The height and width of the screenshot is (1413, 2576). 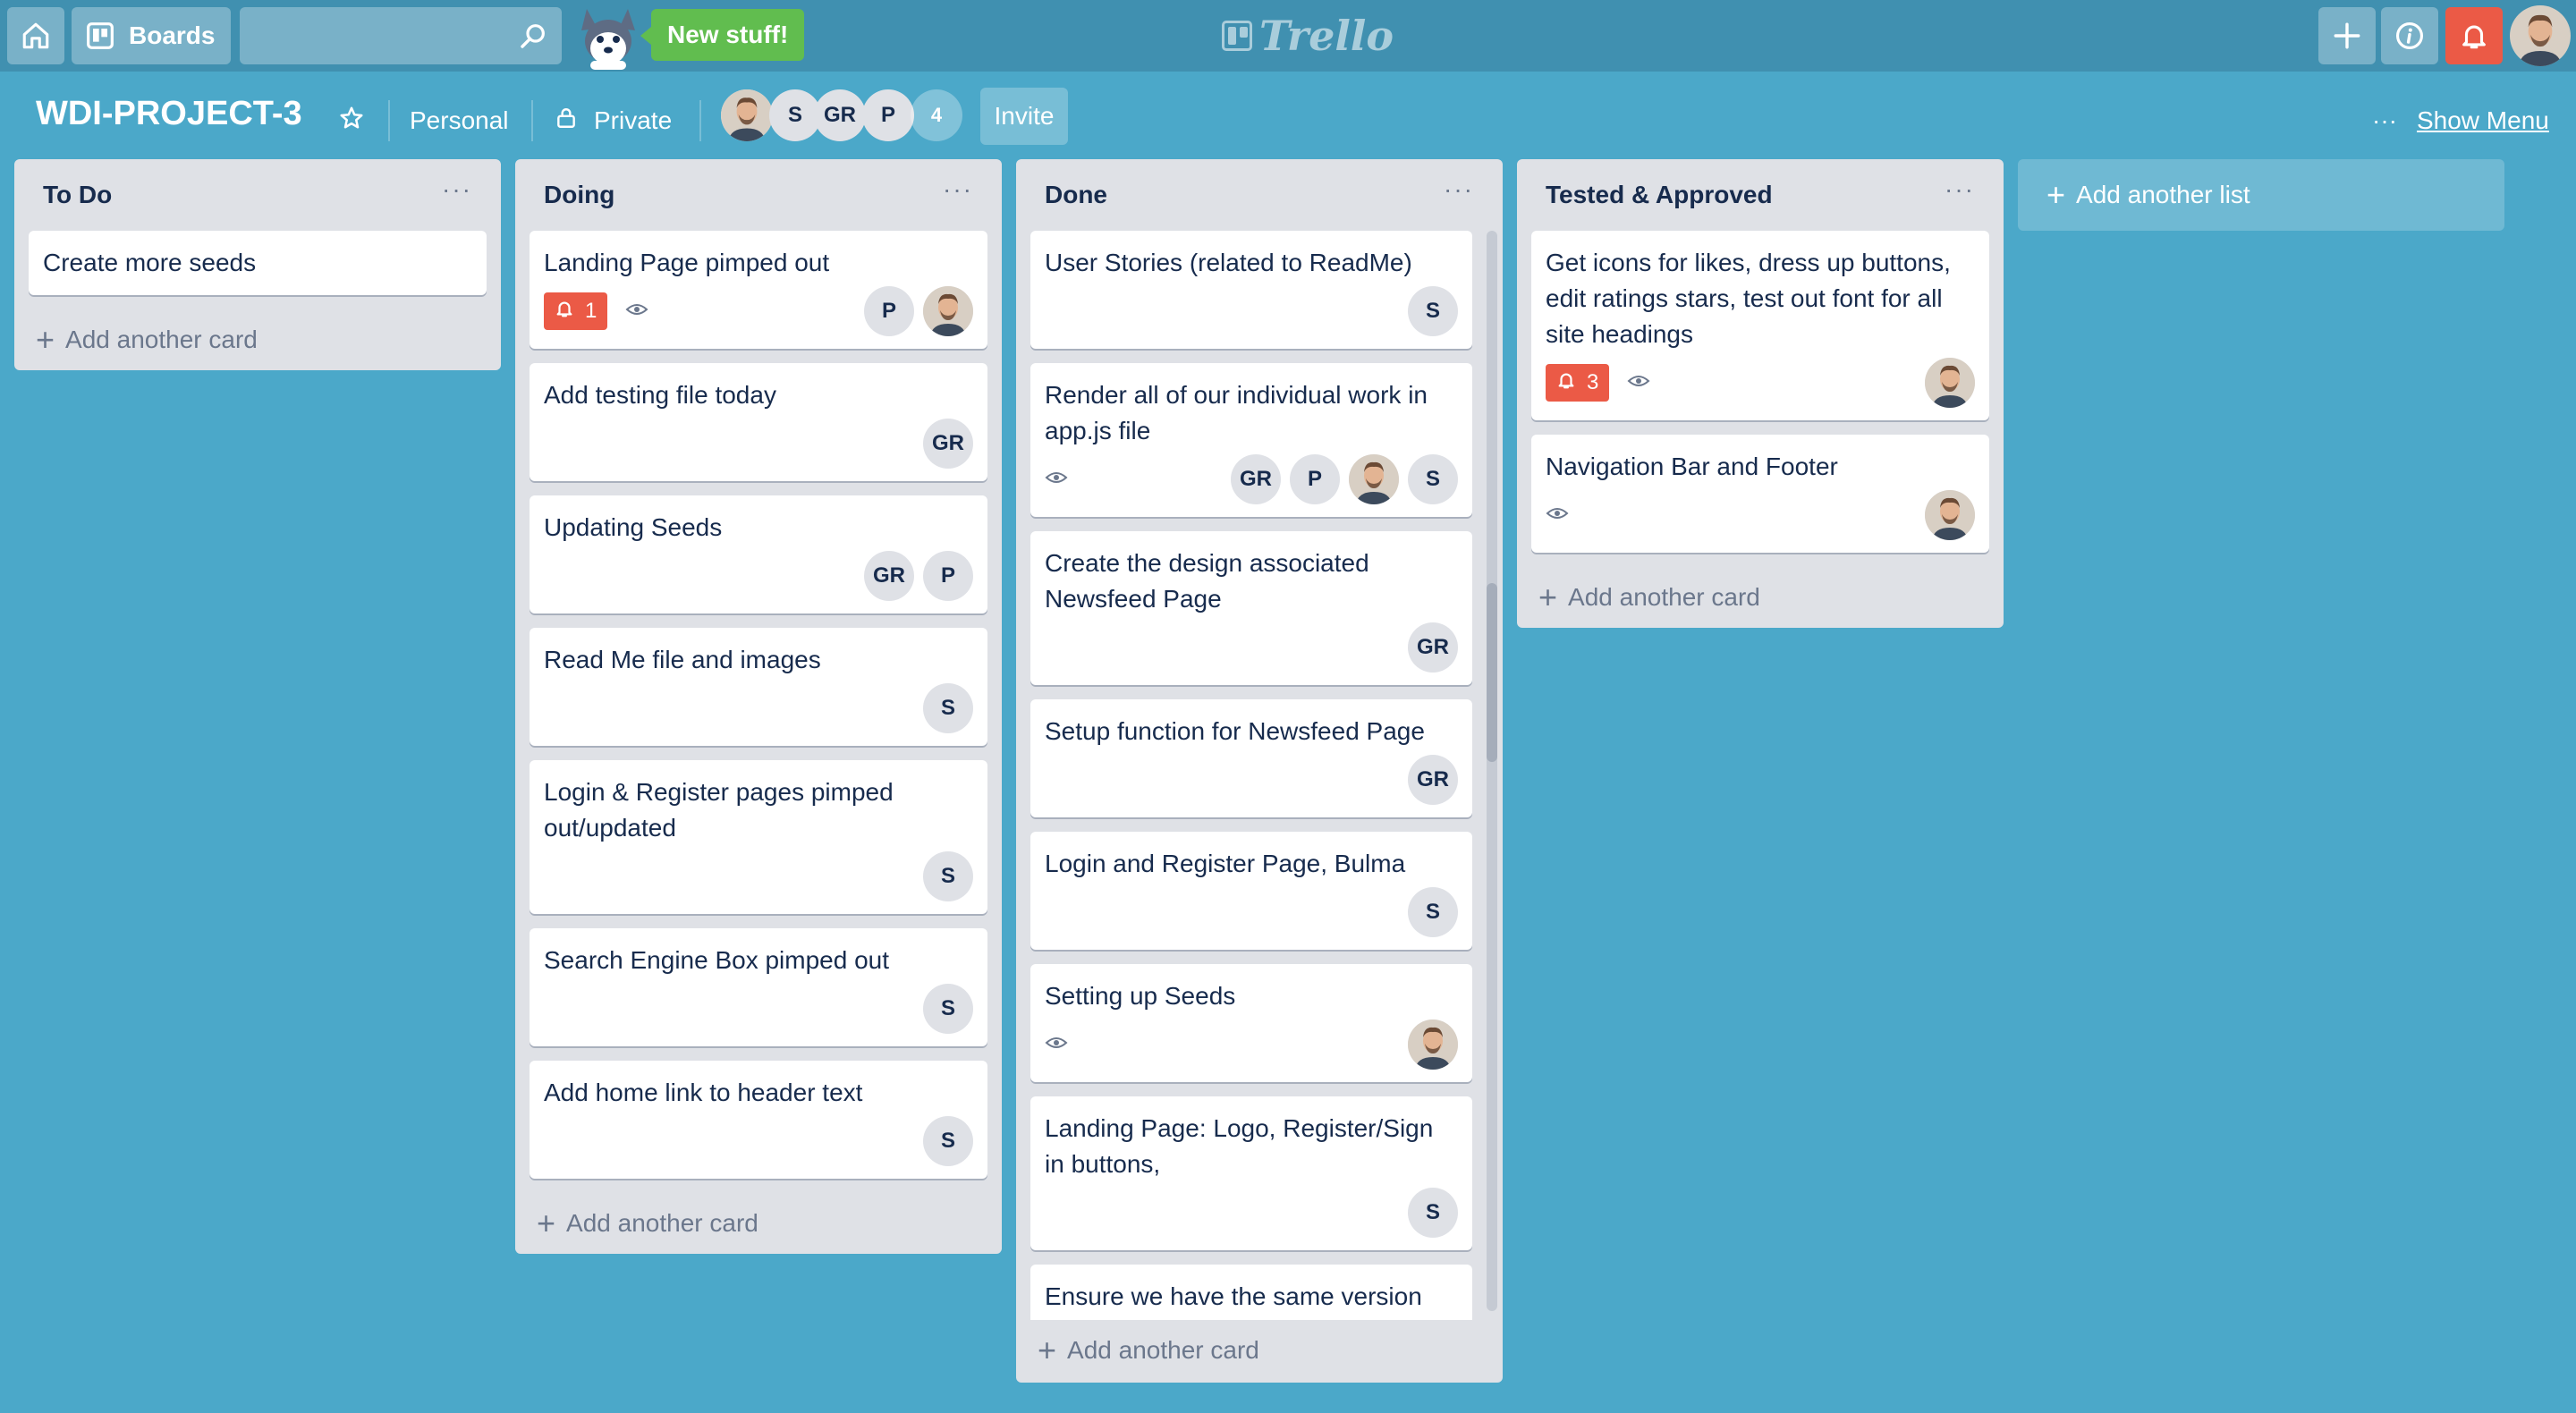 What do you see at coordinates (564, 312) in the screenshot?
I see `bell-icon` at bounding box center [564, 312].